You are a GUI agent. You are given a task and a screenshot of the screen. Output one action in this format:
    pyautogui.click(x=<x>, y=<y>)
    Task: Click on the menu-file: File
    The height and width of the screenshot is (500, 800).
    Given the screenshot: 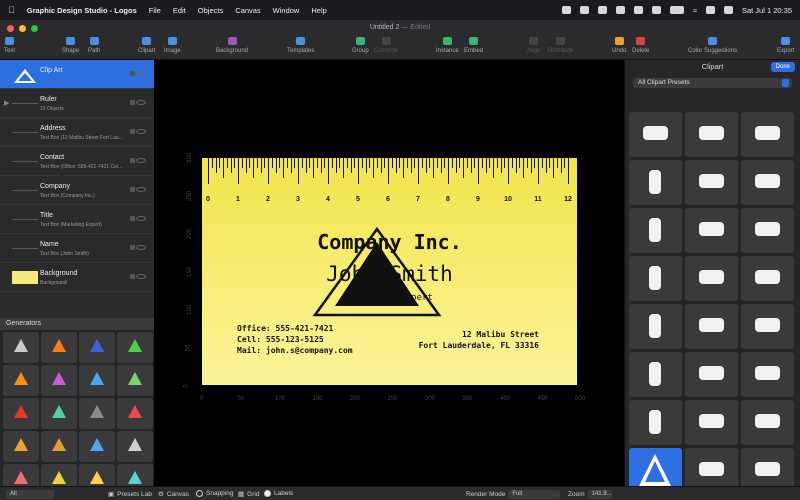 What is the action you would take?
    pyautogui.click(x=155, y=10)
    